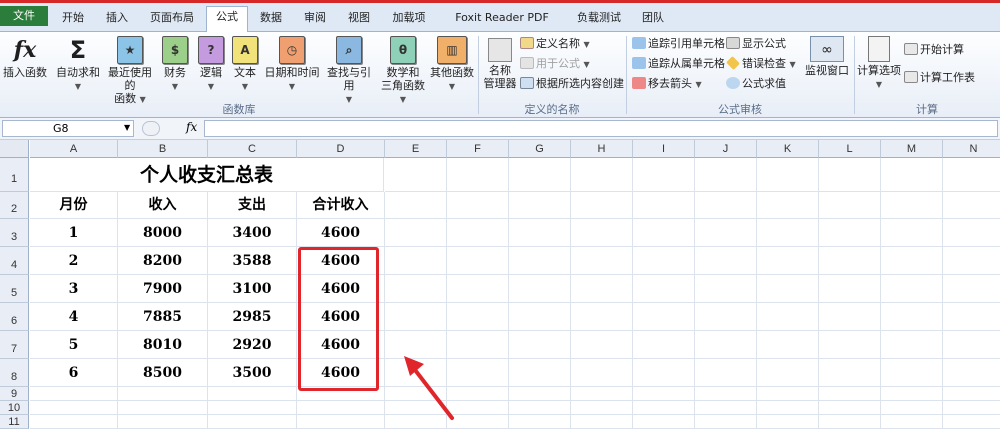 The height and width of the screenshot is (430, 1000). I want to click on create-from-selection-button: 根据所选内容创建, so click(572, 84).